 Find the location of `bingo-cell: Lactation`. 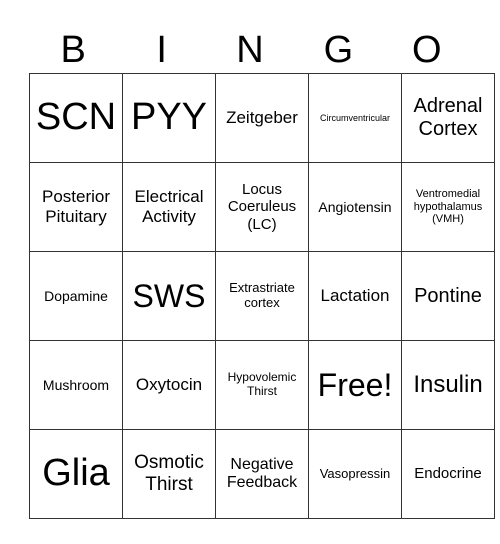

bingo-cell: Lactation is located at coordinates (355, 296).